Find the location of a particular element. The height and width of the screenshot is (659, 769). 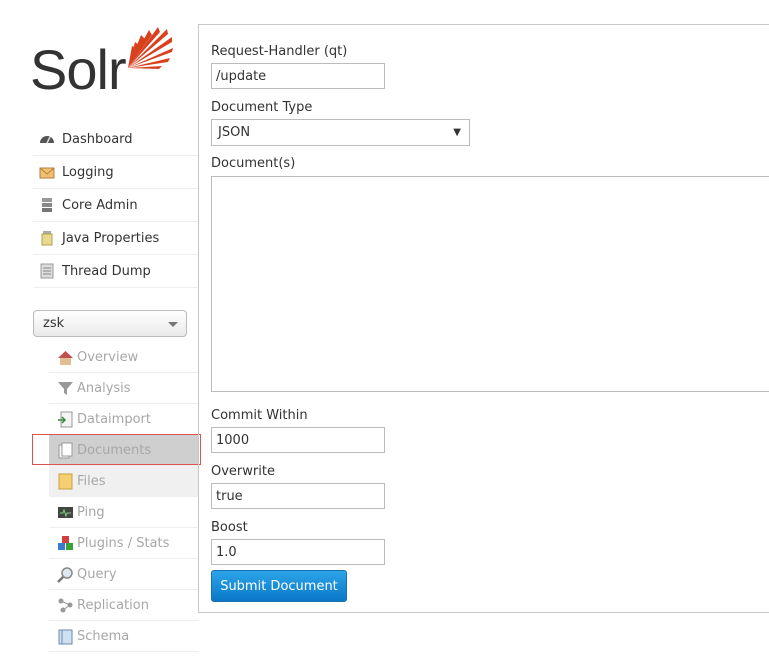

document-type-value: JSON is located at coordinates (234, 132).